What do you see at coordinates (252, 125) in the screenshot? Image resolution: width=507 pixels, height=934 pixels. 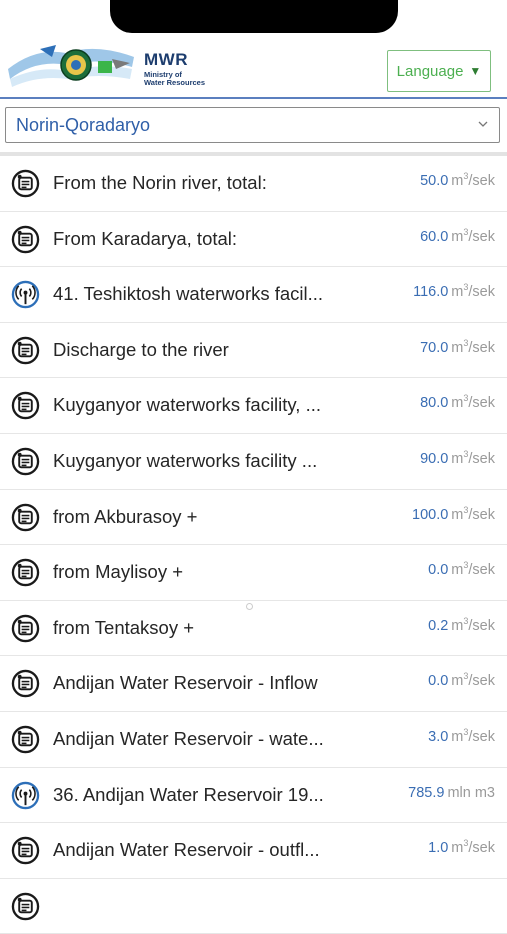 I see `basin-select: Norin-Qoradaryo` at bounding box center [252, 125].